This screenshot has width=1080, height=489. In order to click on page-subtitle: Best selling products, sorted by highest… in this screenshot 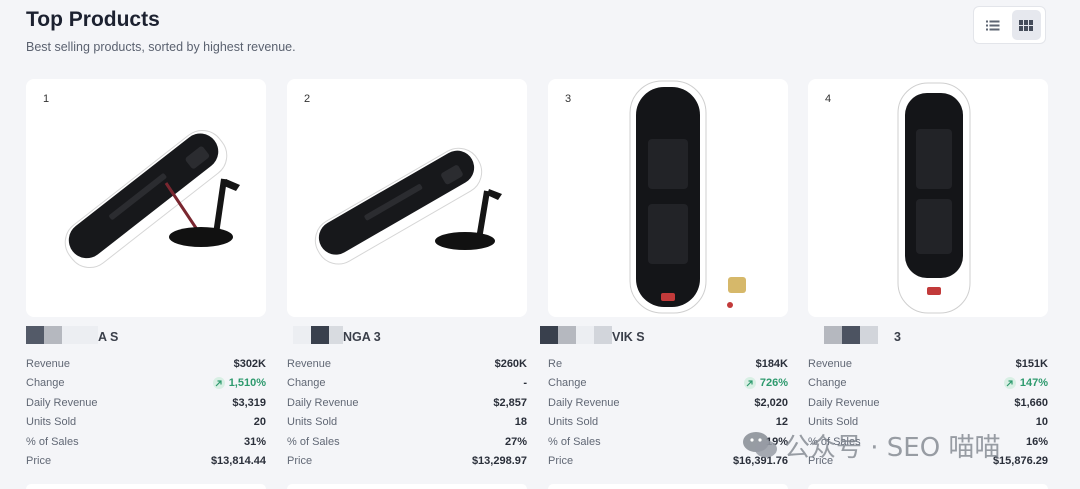, I will do `click(161, 47)`.